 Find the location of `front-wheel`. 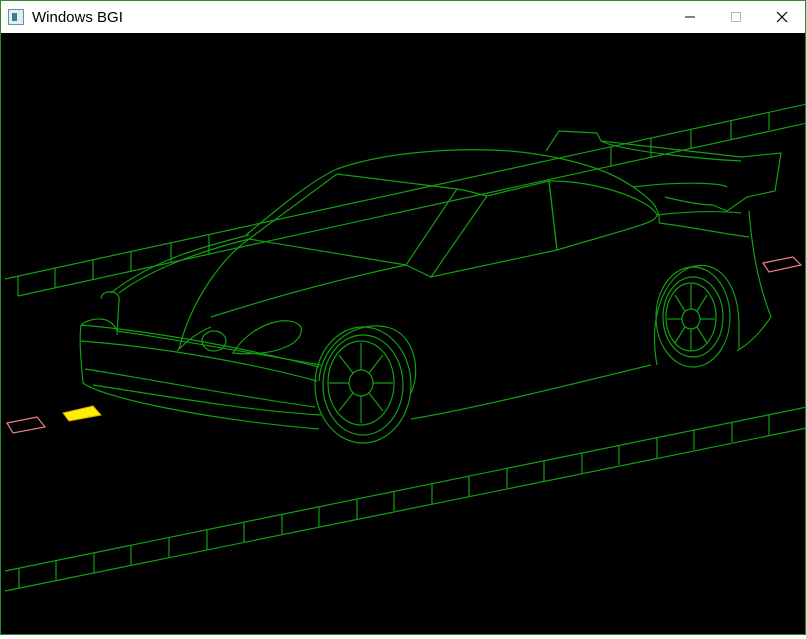

front-wheel is located at coordinates (363, 385).